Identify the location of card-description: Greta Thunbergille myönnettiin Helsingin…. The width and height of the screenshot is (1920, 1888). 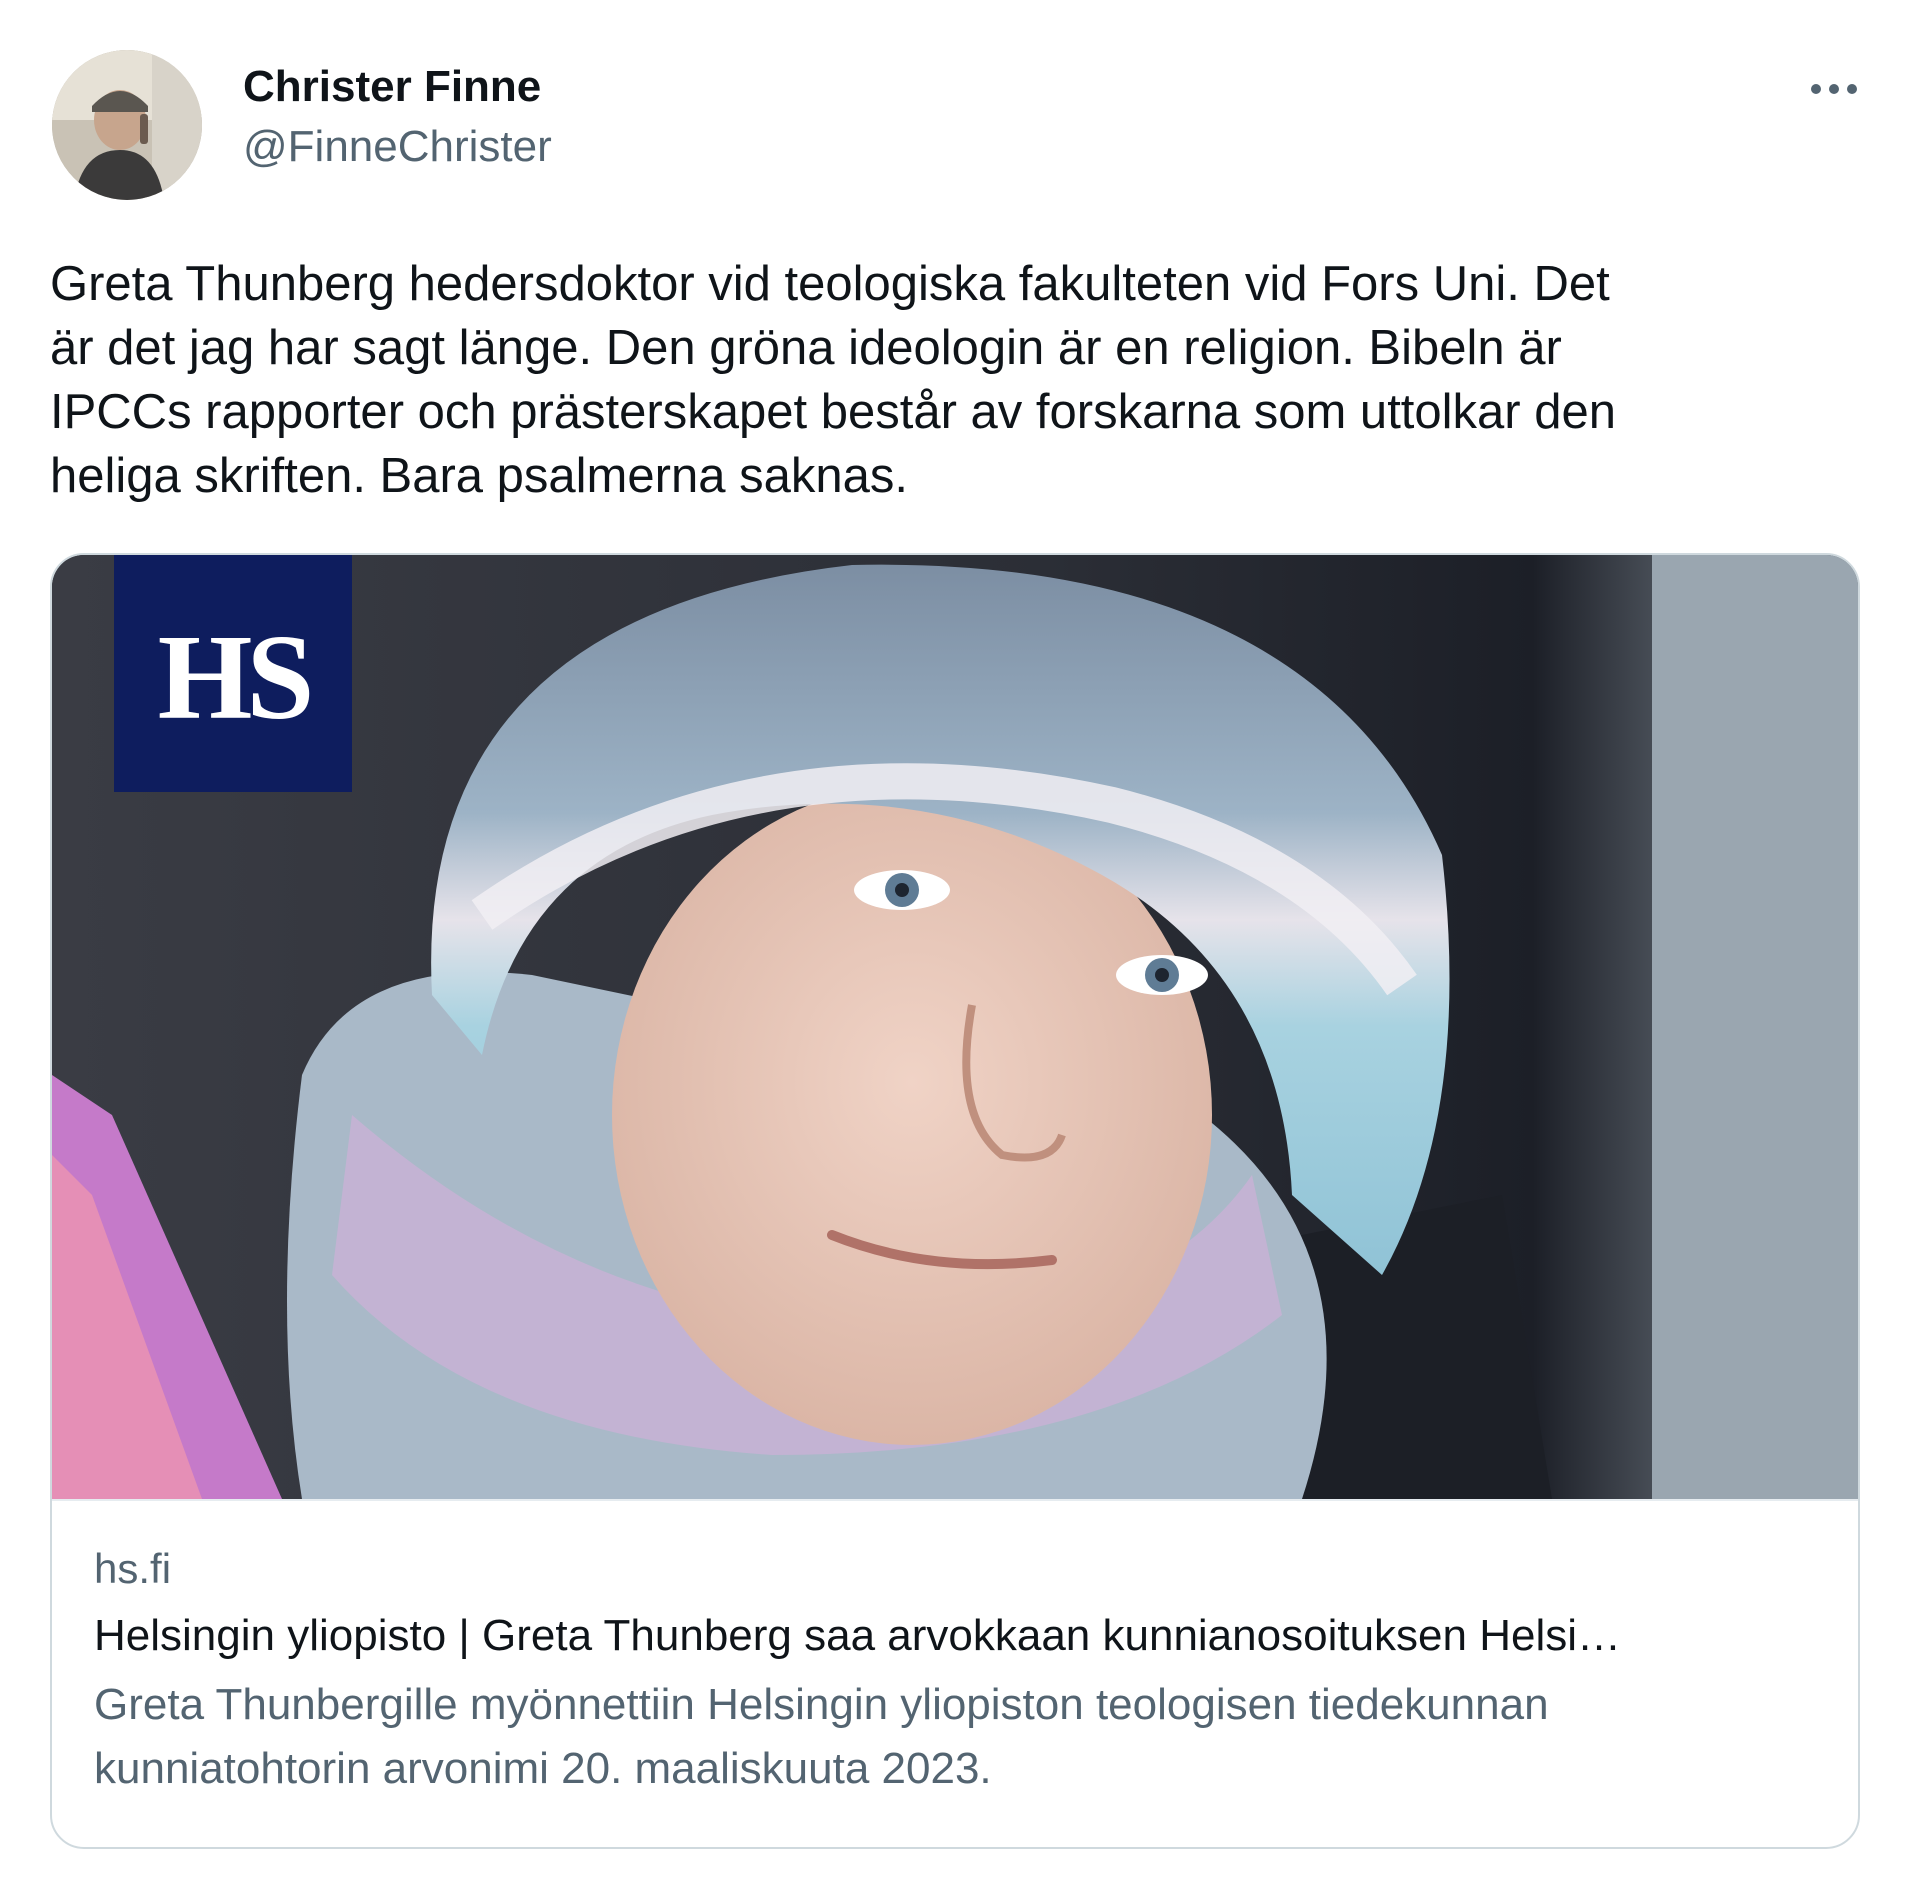
(821, 1736).